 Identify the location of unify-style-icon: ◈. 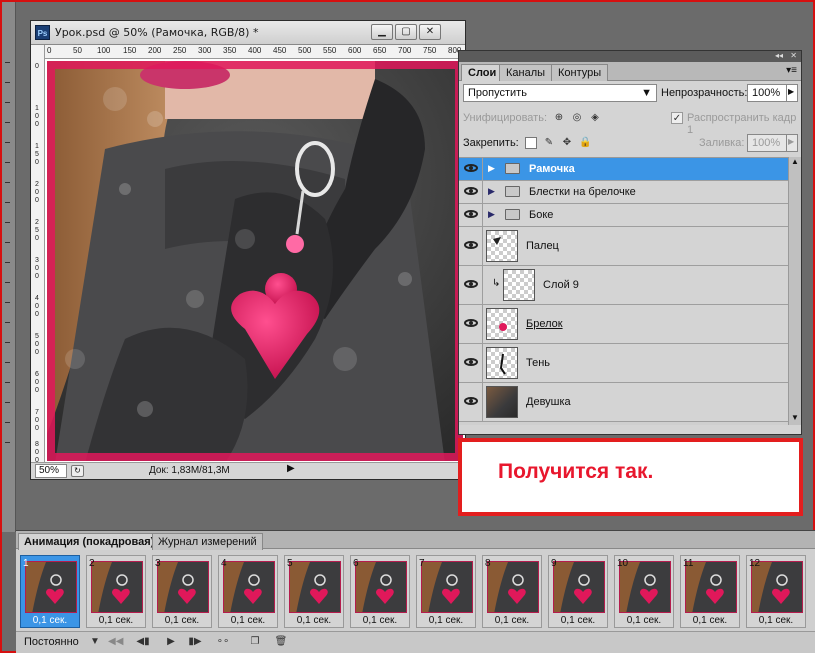
(595, 118).